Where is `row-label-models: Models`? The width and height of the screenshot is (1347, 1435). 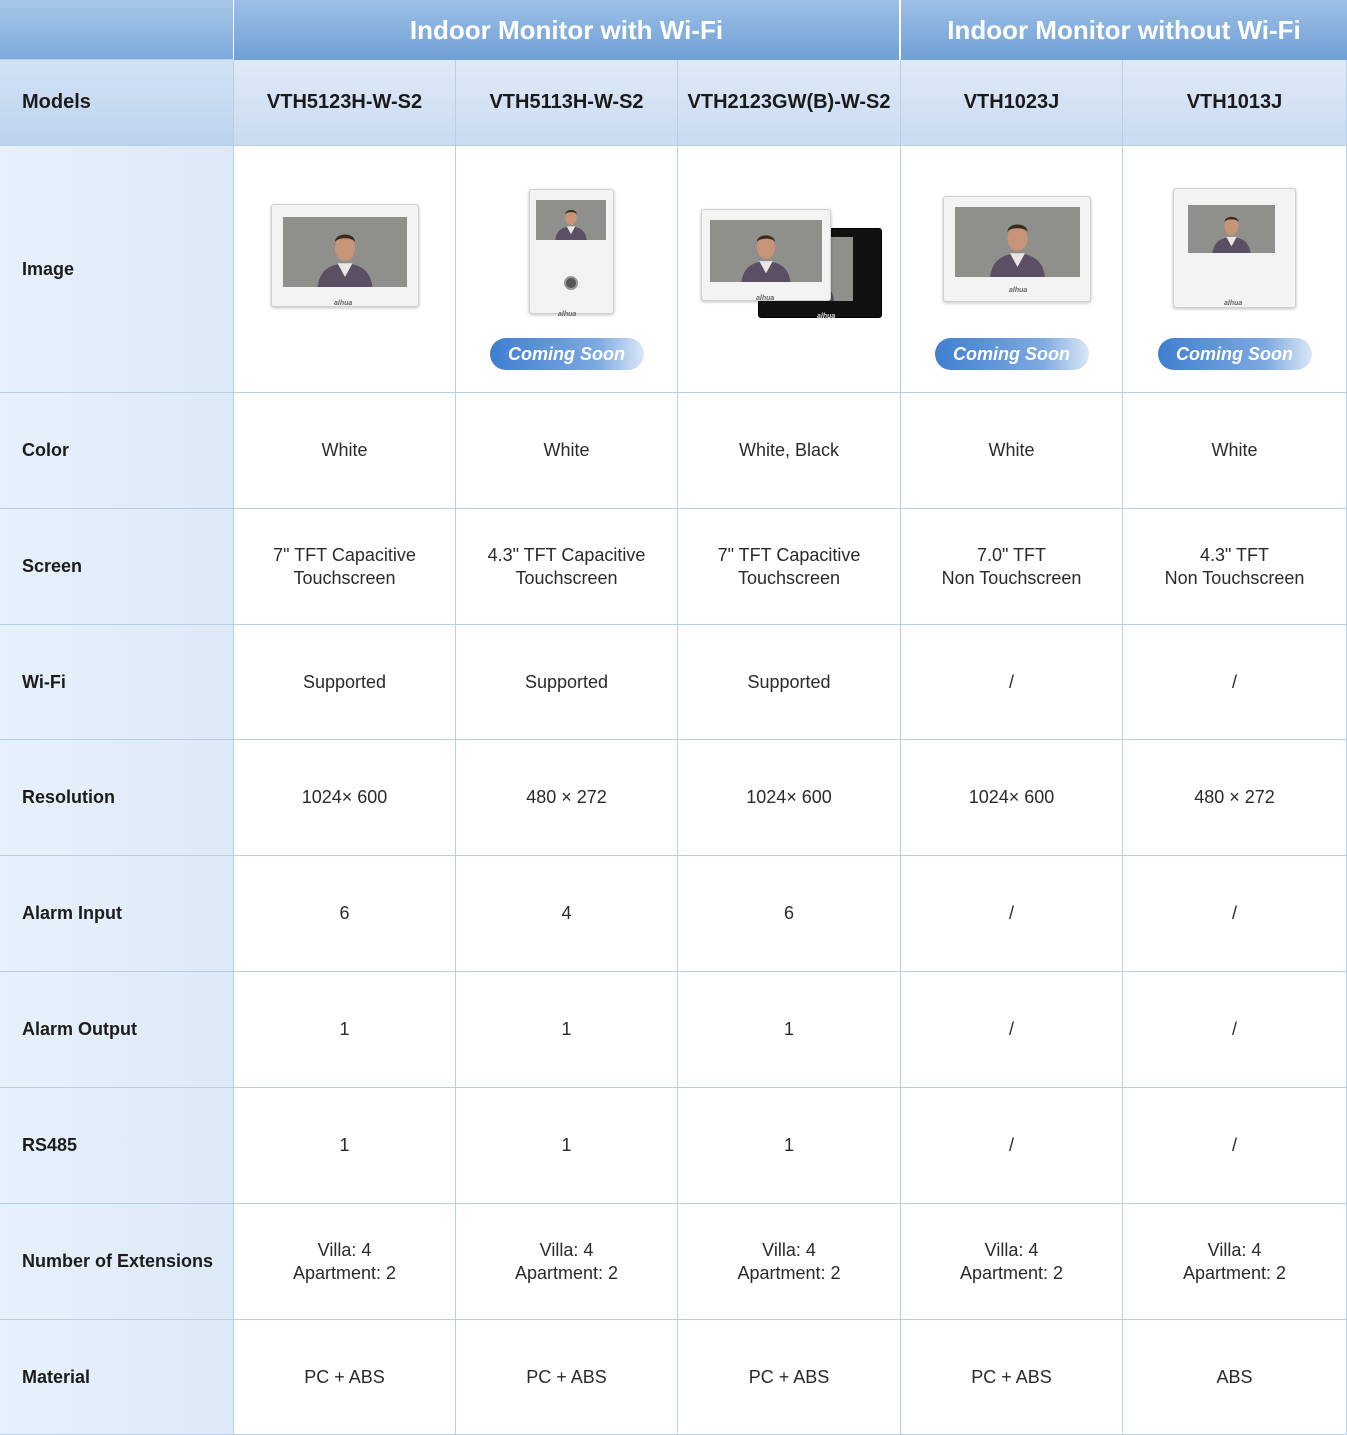 row-label-models: Models is located at coordinates (117, 103).